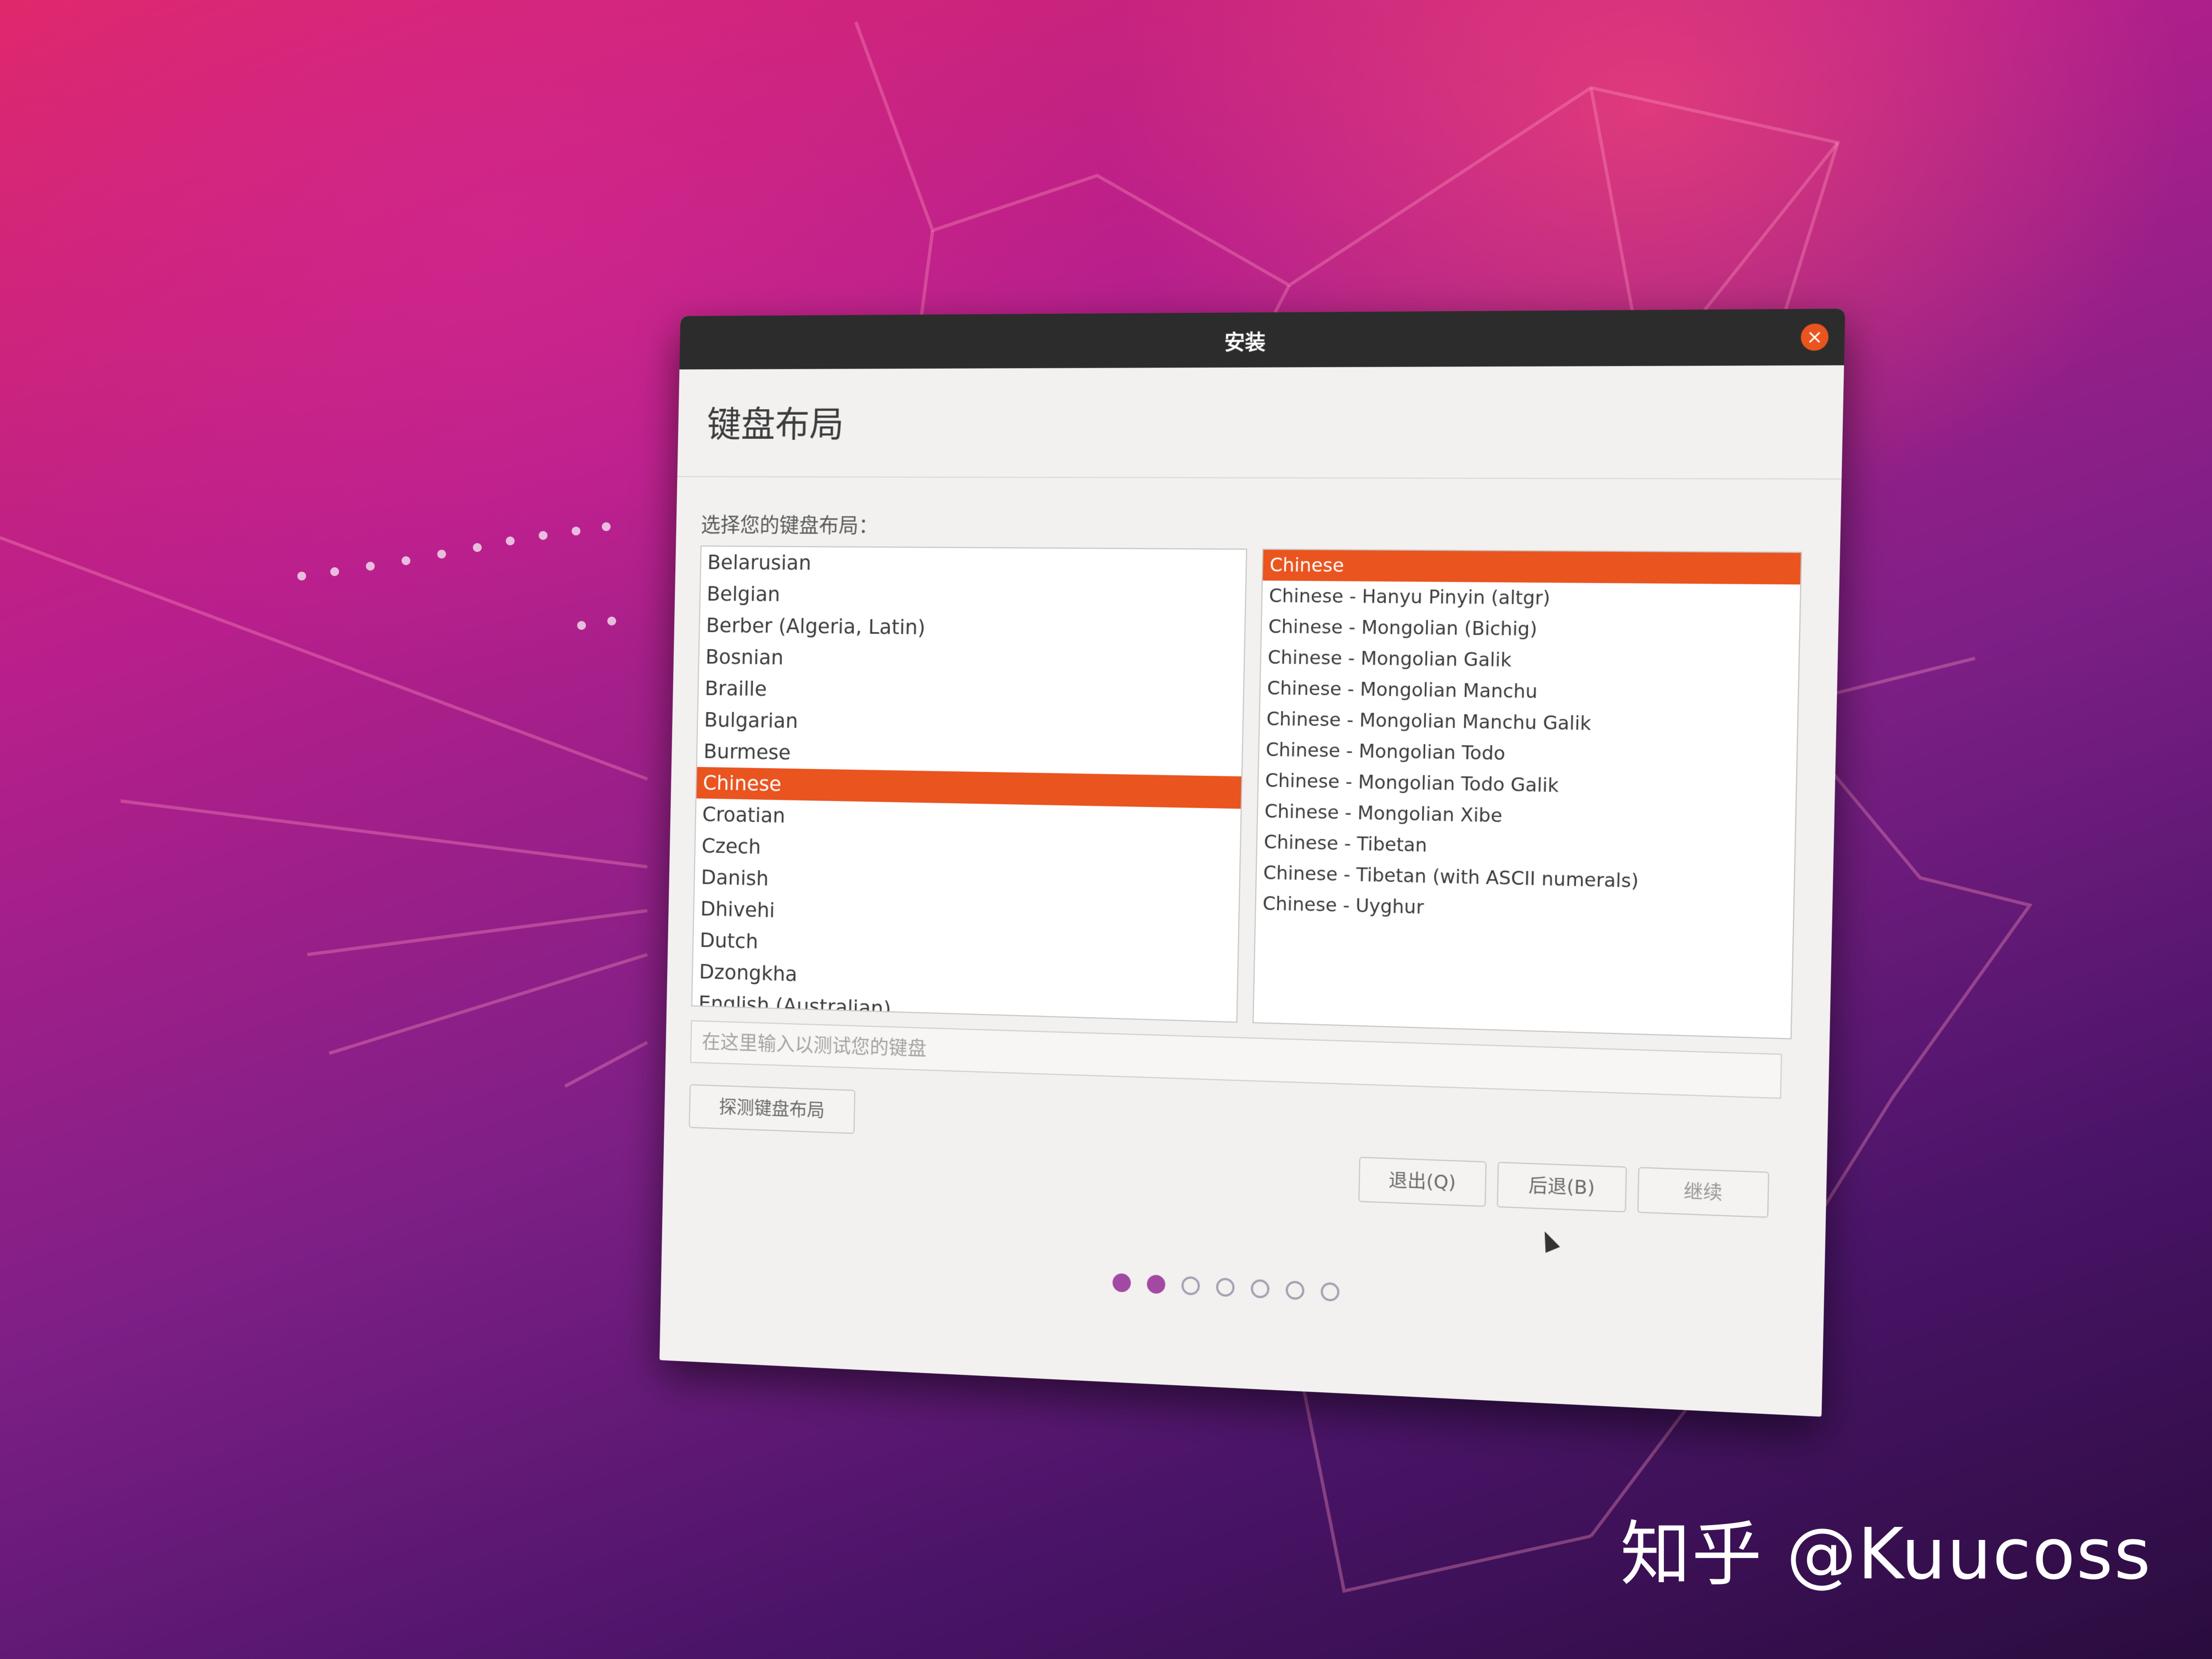 This screenshot has height=1659, width=2212. Describe the element at coordinates (1531, 629) in the screenshot. I see `list-item: Chinese - Mongolian (Bichig)` at that location.